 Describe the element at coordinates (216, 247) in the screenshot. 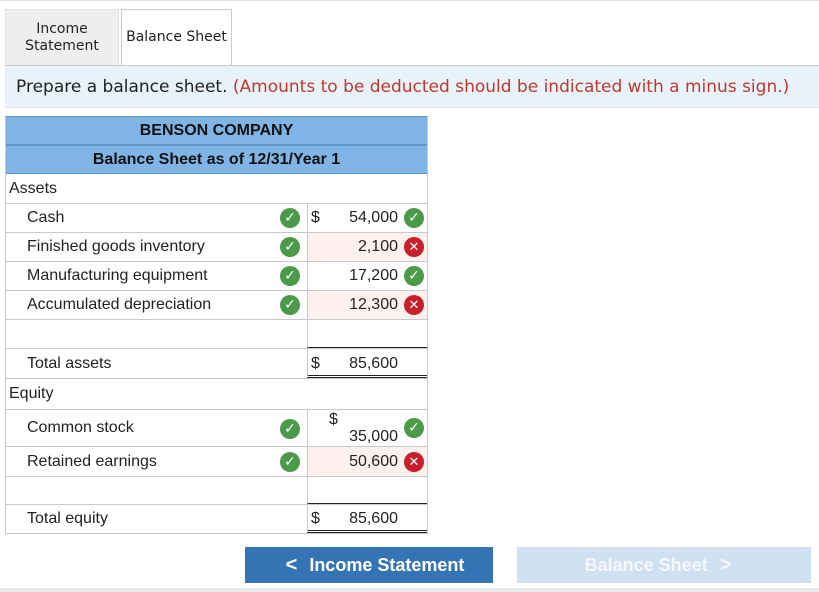

I see `table-row: Finished goods inventory ✓ 2,100 ✕` at that location.